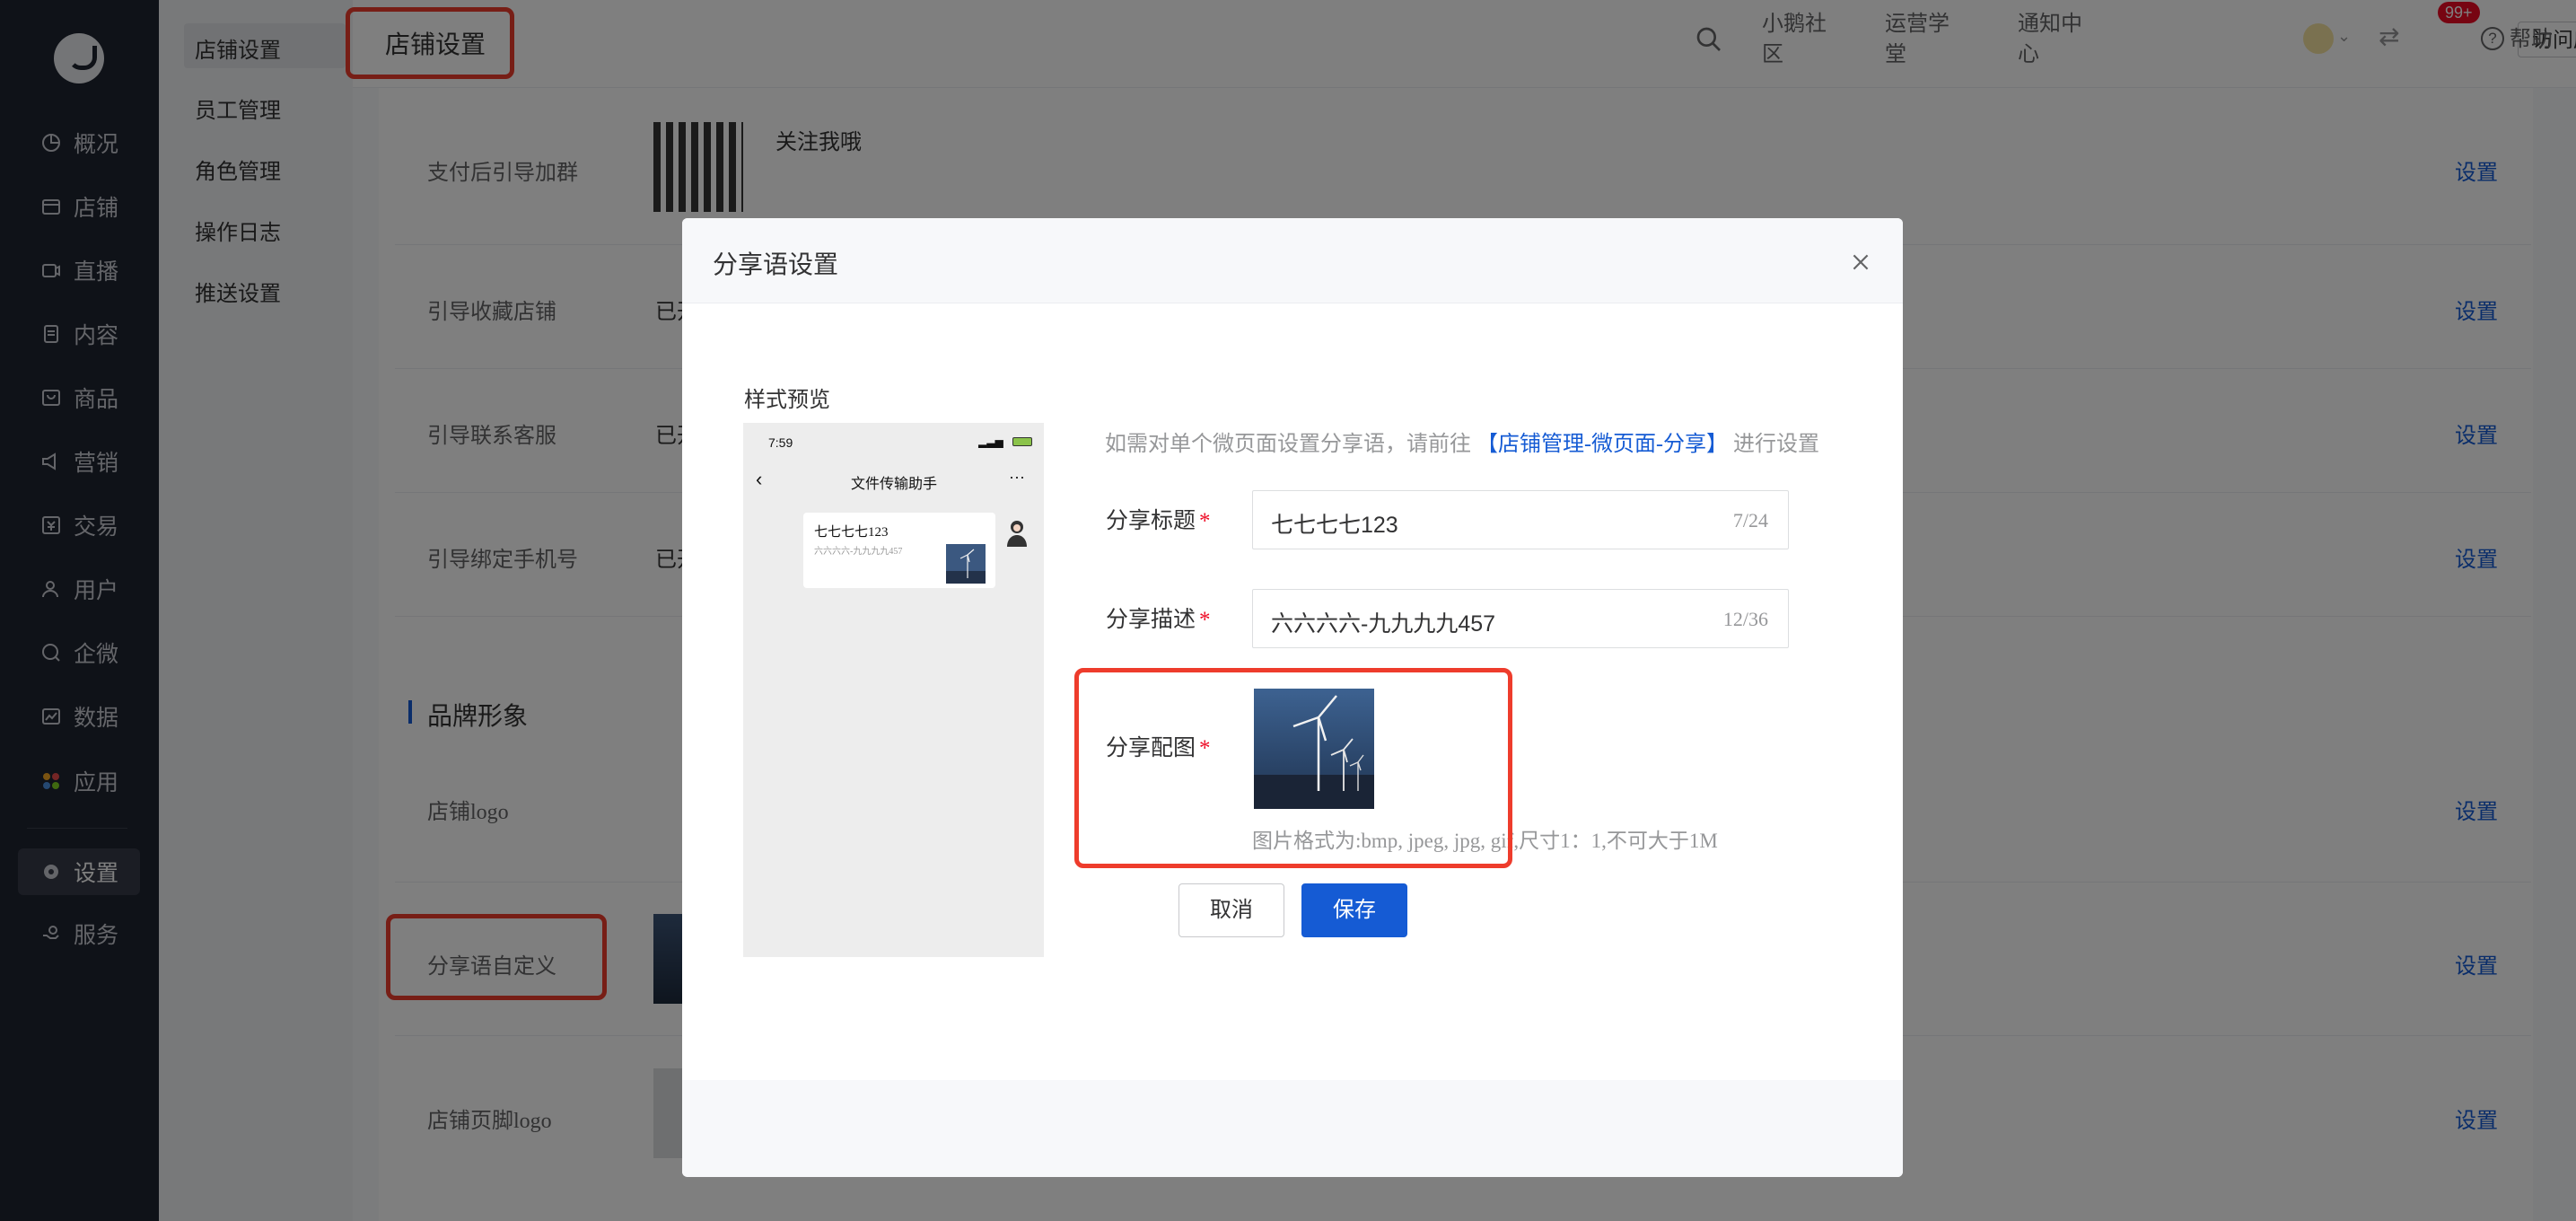  I want to click on chat-title: 文件传输助手, so click(894, 485).